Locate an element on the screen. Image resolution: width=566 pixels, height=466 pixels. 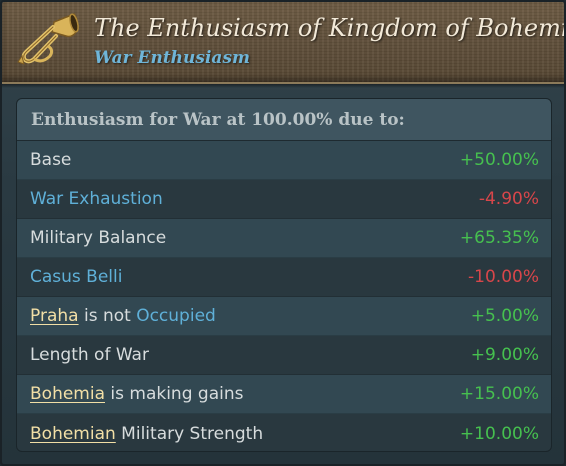
modifier-label: Bohemian Military Strength is located at coordinates (146, 434).